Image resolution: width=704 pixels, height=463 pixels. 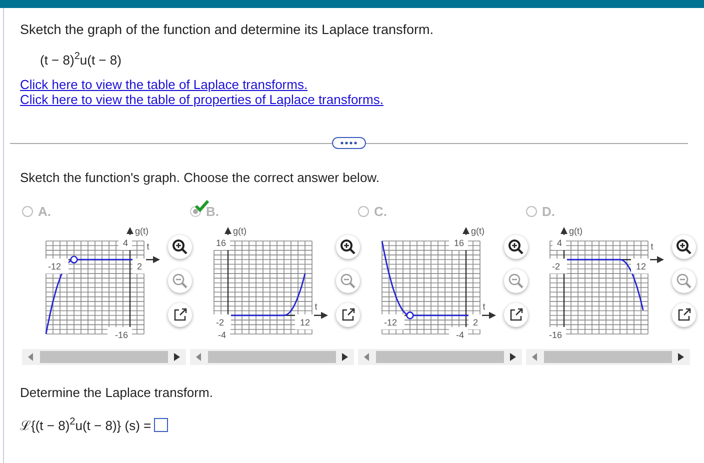 What do you see at coordinates (202, 84) in the screenshot?
I see `link: Click here to view the table of Laplace transforms.` at bounding box center [202, 84].